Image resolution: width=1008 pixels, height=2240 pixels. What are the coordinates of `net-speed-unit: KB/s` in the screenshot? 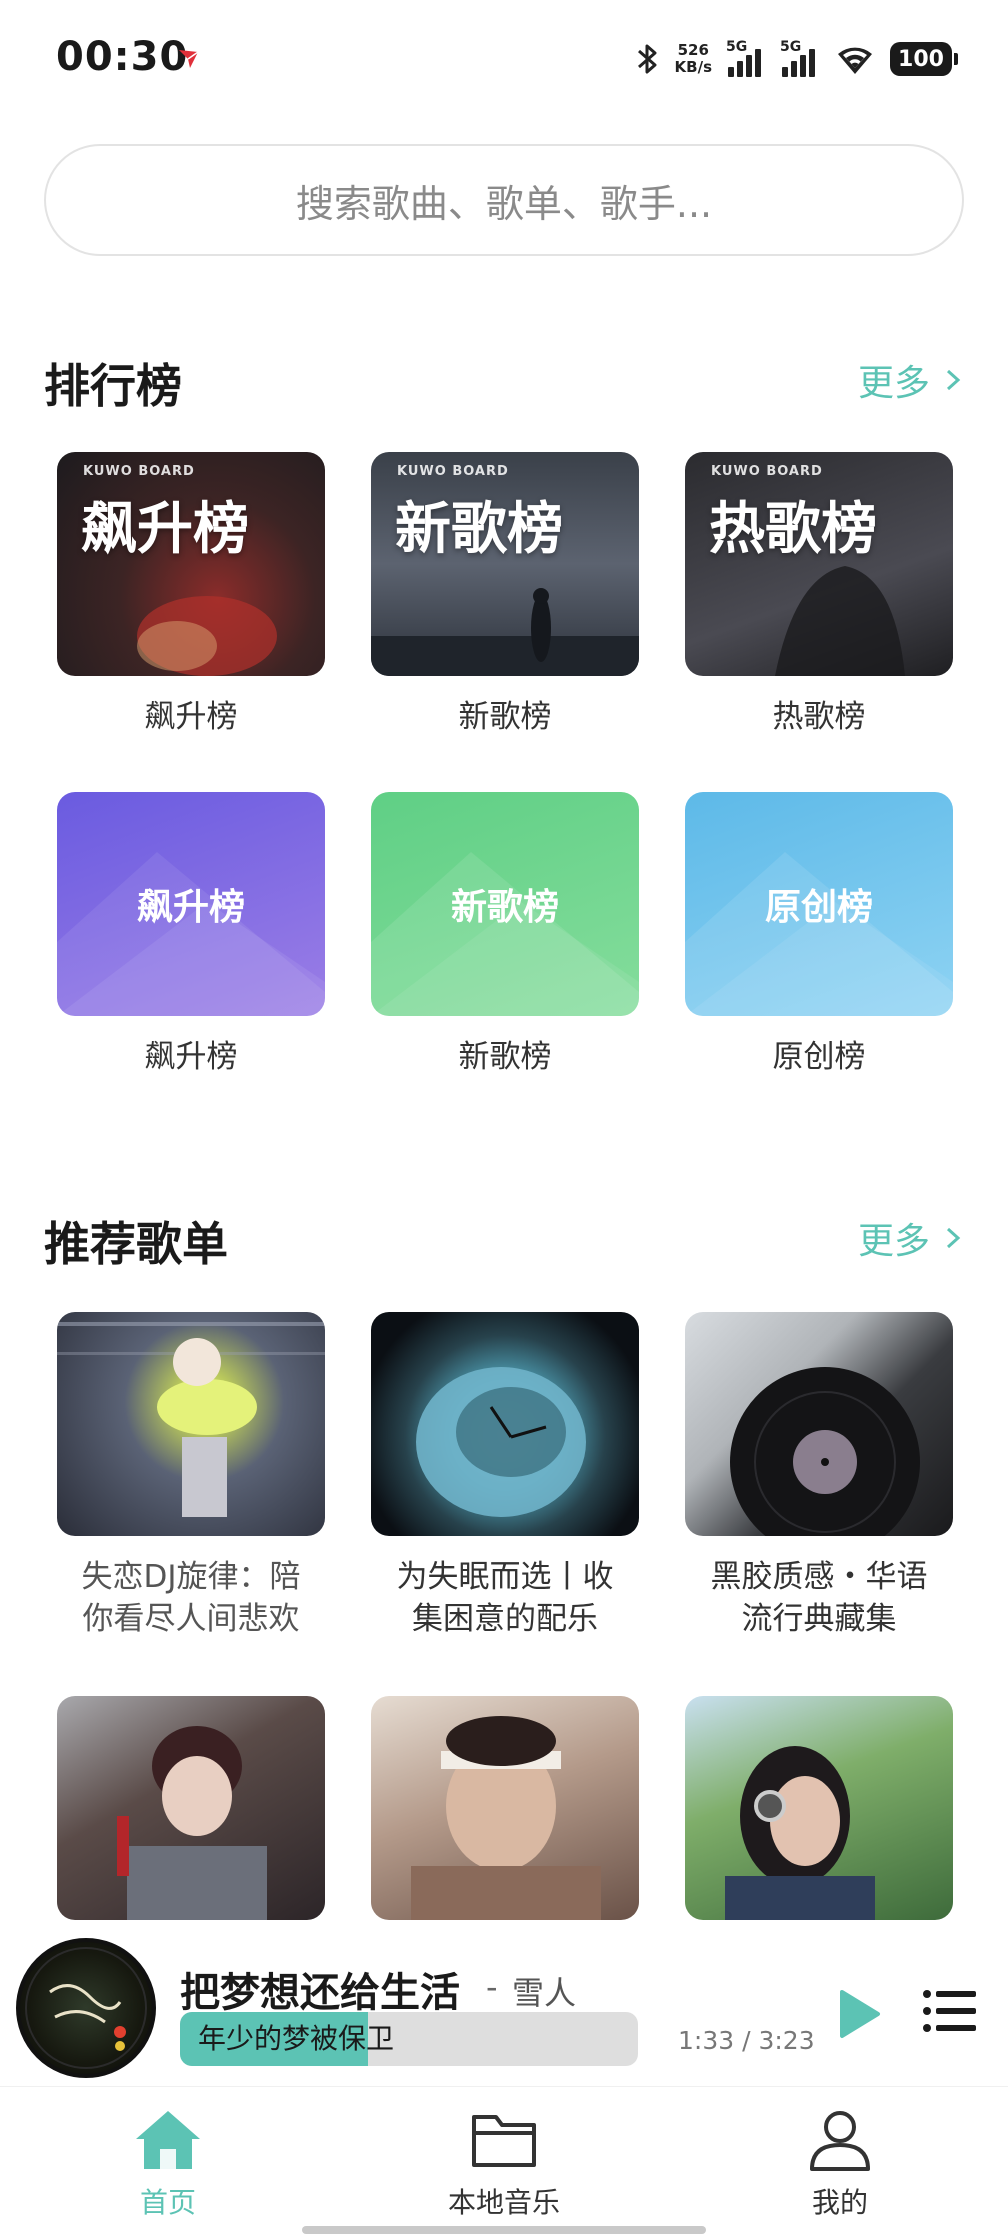 It's located at (693, 67).